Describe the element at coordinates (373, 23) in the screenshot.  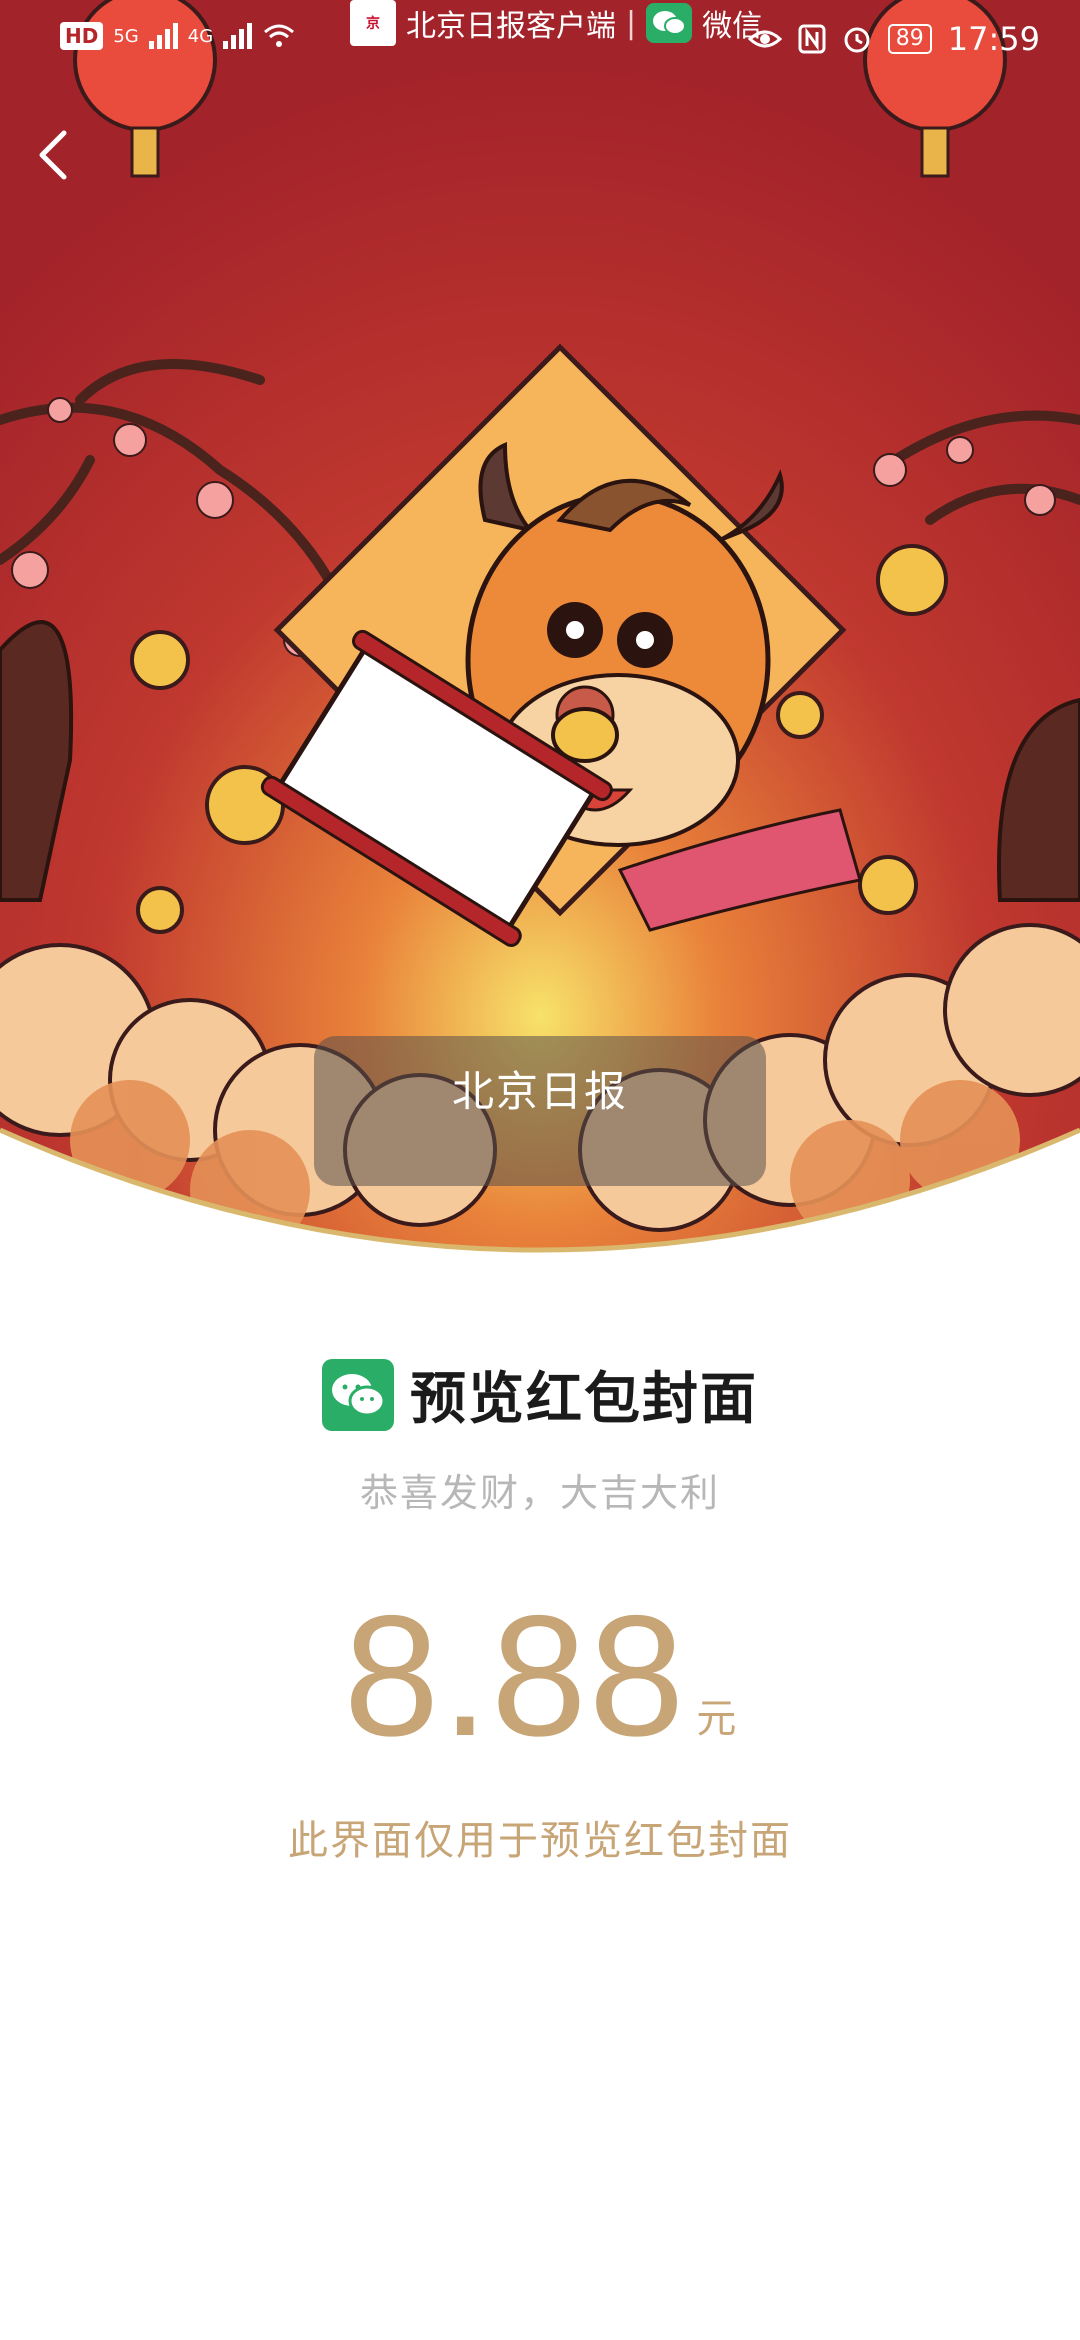
I see `bjrb-app-logo-icon: 京` at that location.